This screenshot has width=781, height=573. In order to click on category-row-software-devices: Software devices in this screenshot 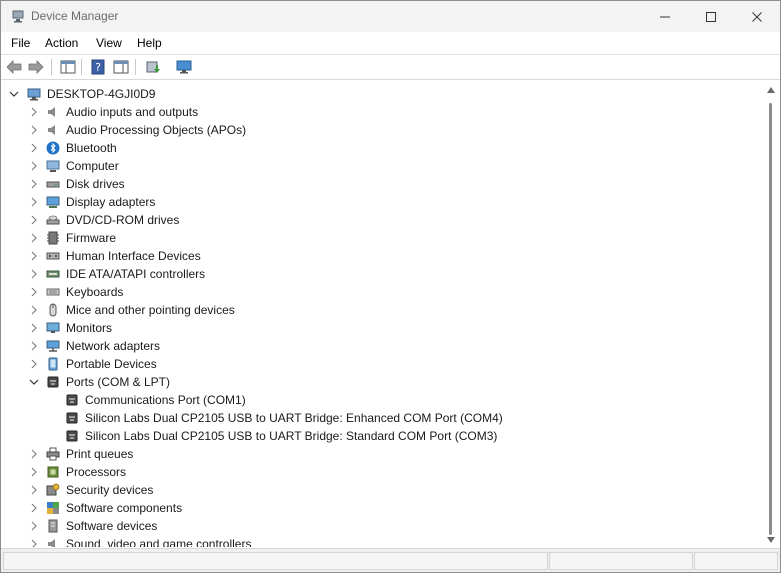, I will do `click(382, 526)`.